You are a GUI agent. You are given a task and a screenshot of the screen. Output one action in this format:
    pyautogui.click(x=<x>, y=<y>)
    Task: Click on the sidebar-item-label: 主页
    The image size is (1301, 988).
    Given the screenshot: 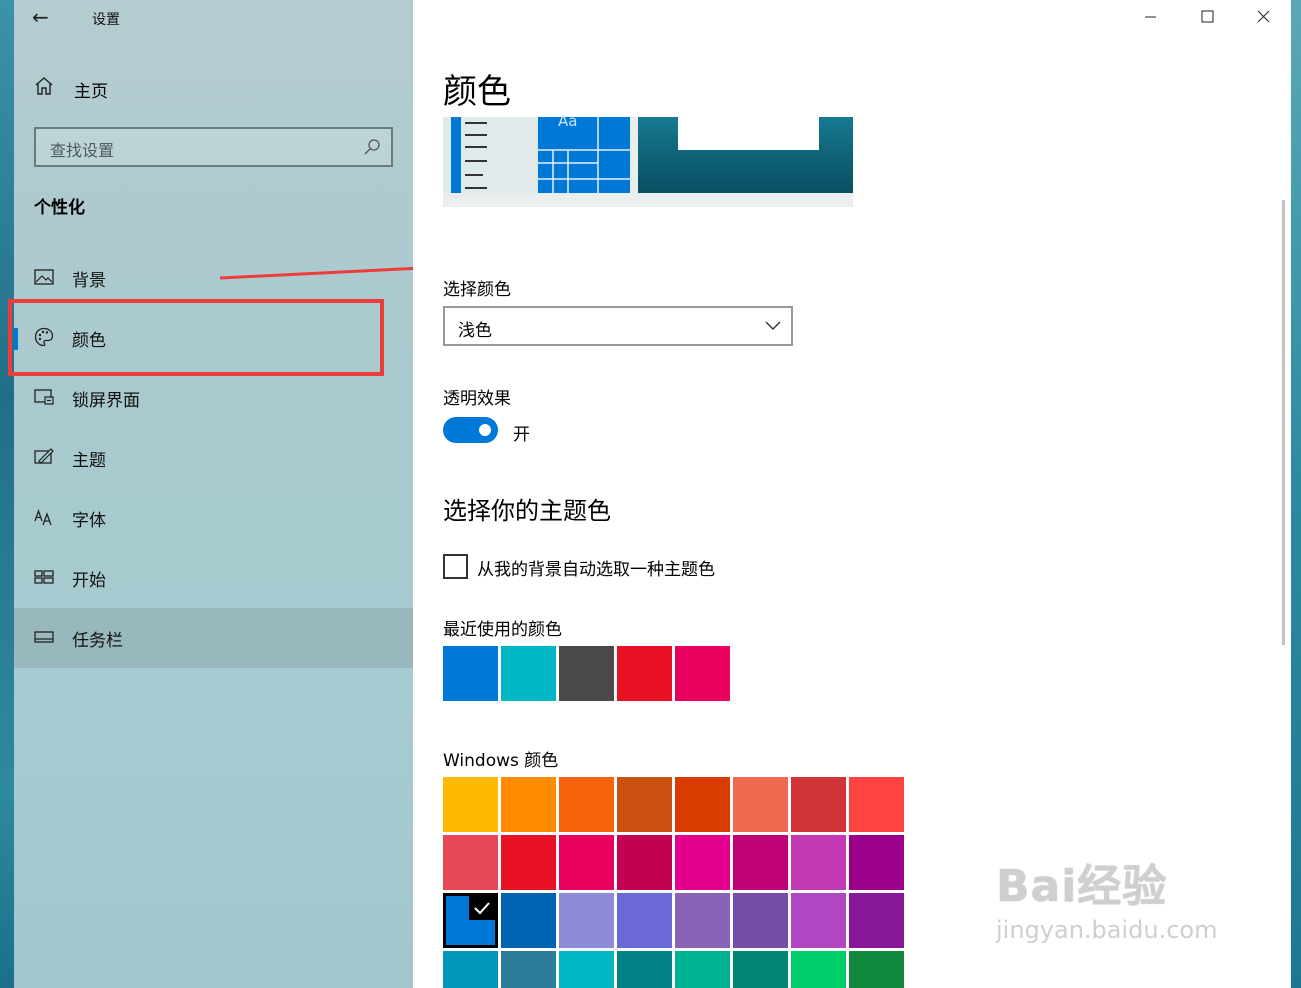 What is the action you would take?
    pyautogui.click(x=91, y=92)
    